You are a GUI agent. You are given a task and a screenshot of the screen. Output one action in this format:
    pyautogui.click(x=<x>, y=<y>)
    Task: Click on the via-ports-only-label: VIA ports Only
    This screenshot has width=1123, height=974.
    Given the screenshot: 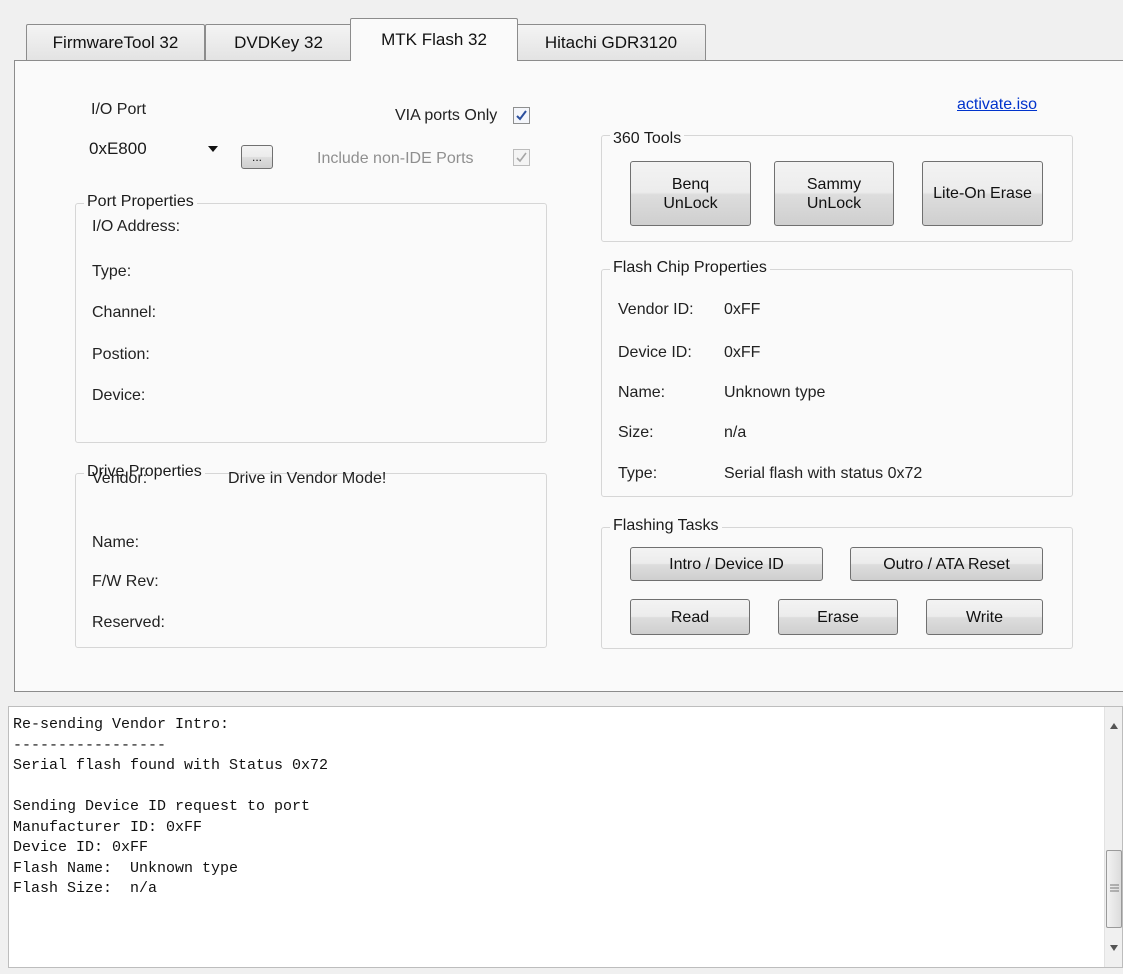 What is the action you would take?
    pyautogui.click(x=446, y=115)
    